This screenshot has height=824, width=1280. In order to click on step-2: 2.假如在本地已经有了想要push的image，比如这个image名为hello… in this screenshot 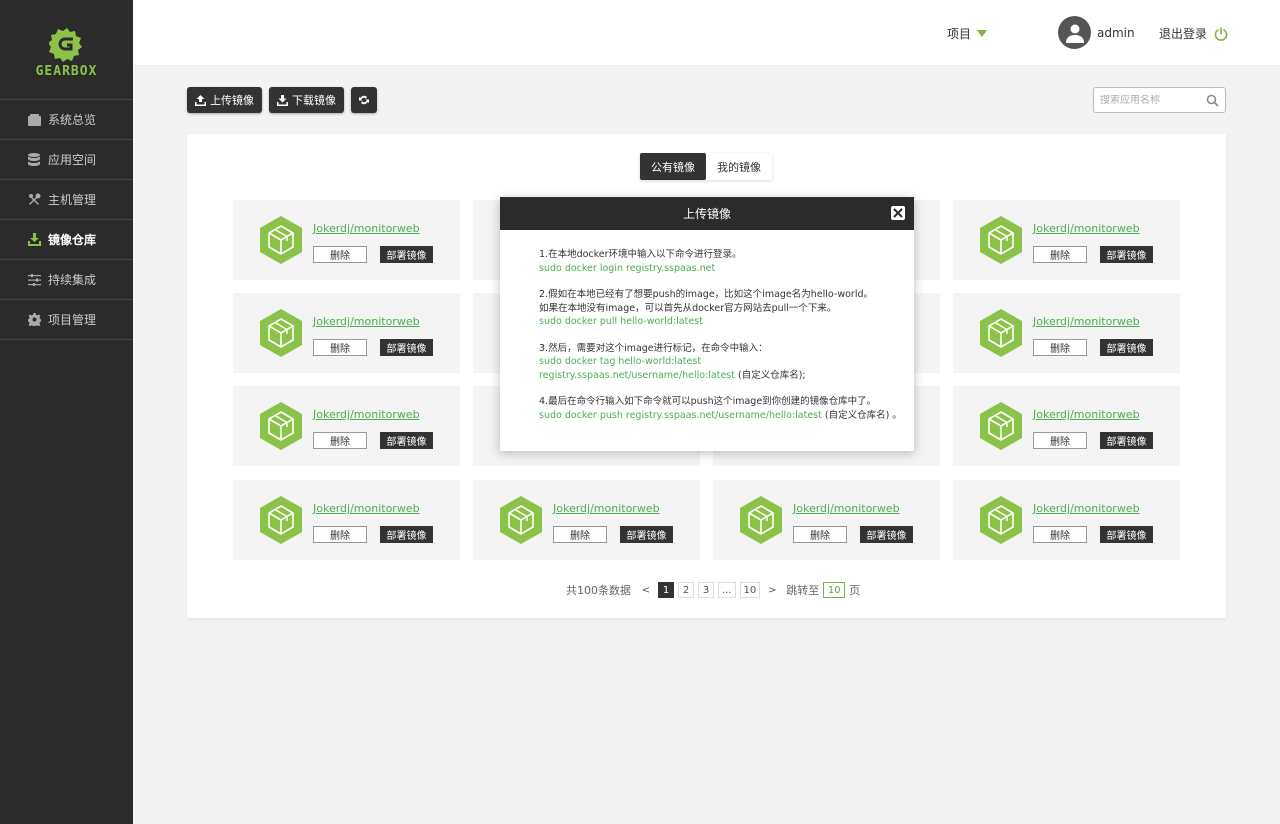, I will do `click(726, 308)`.